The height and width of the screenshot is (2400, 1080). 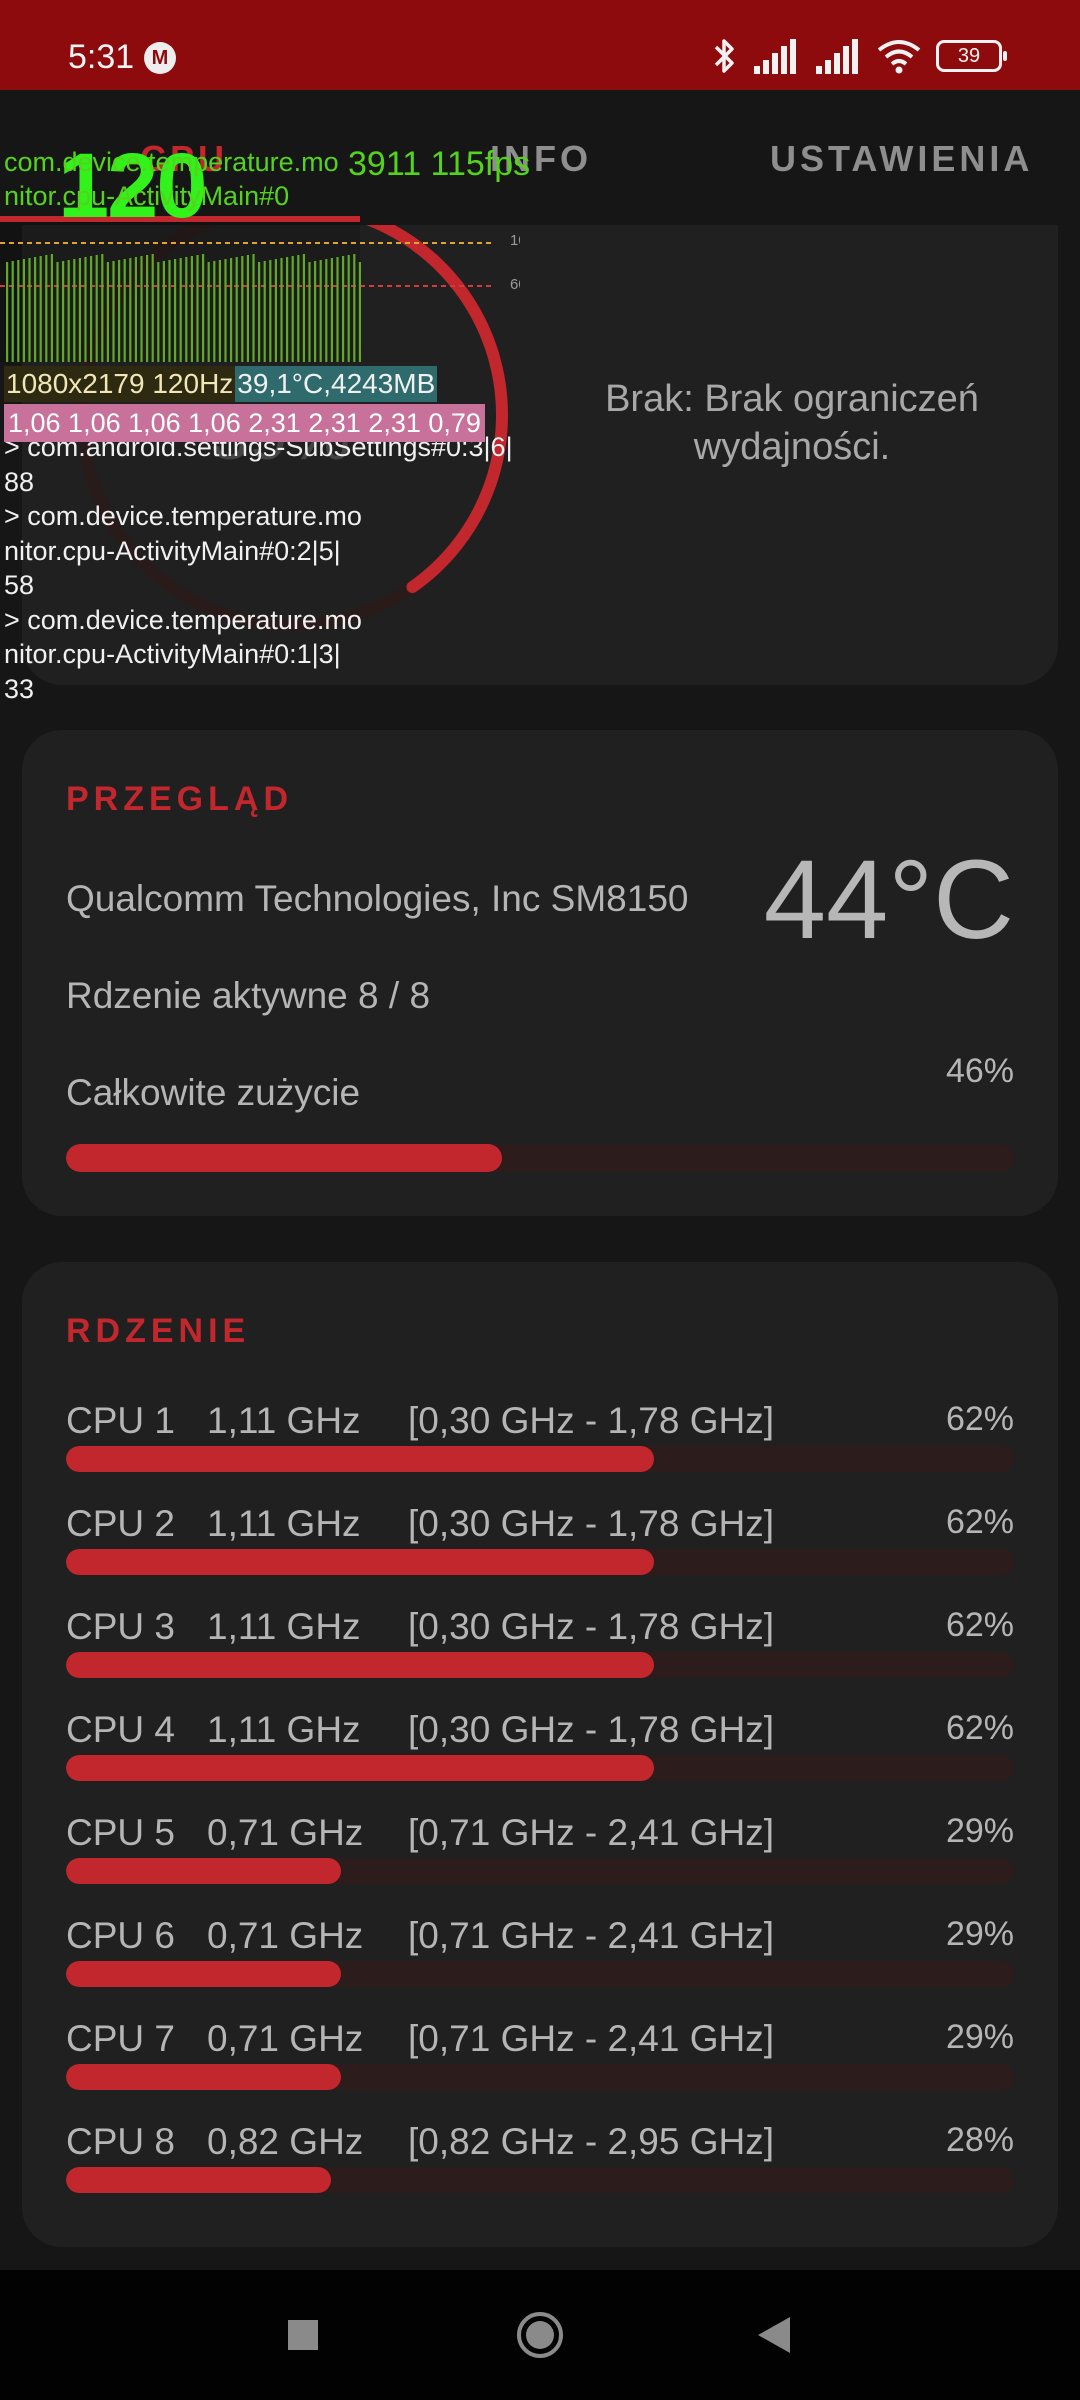 What do you see at coordinates (180, 219) in the screenshot?
I see `tab-indicator` at bounding box center [180, 219].